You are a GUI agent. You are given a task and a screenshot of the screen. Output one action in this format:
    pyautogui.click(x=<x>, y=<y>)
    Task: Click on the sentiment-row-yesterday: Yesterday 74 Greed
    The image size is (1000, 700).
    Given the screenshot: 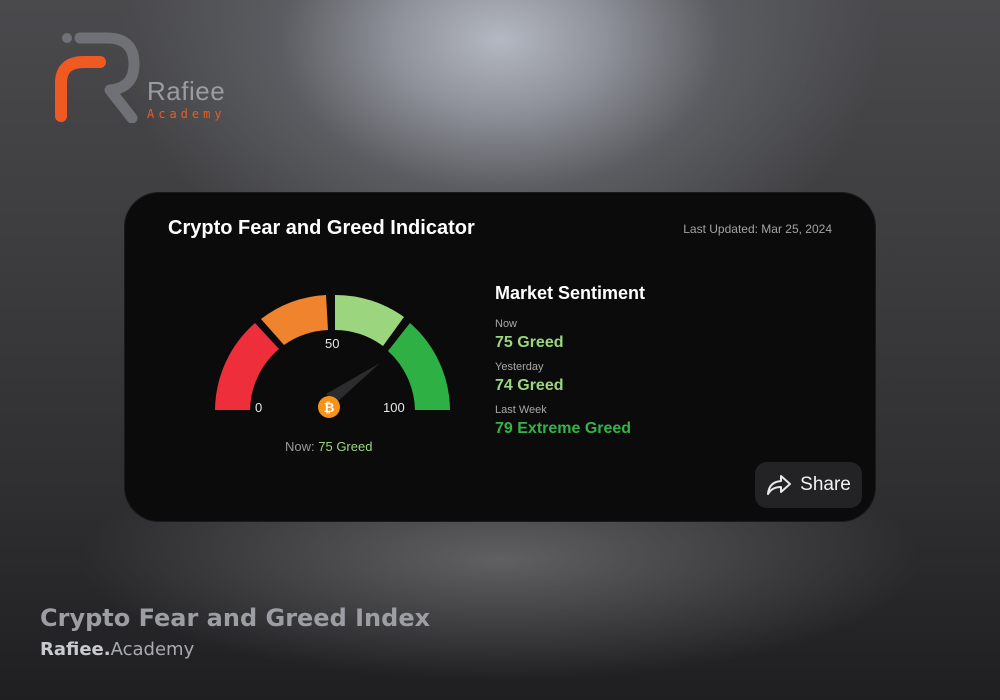 What is the action you would take?
    pyautogui.click(x=570, y=378)
    